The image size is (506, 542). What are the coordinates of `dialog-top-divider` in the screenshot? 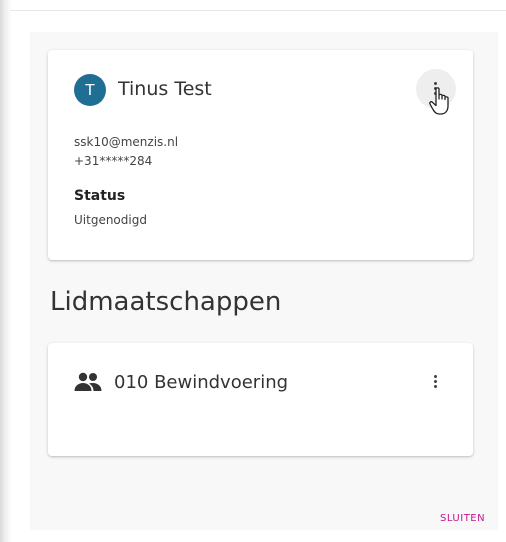 It's located at (258, 10).